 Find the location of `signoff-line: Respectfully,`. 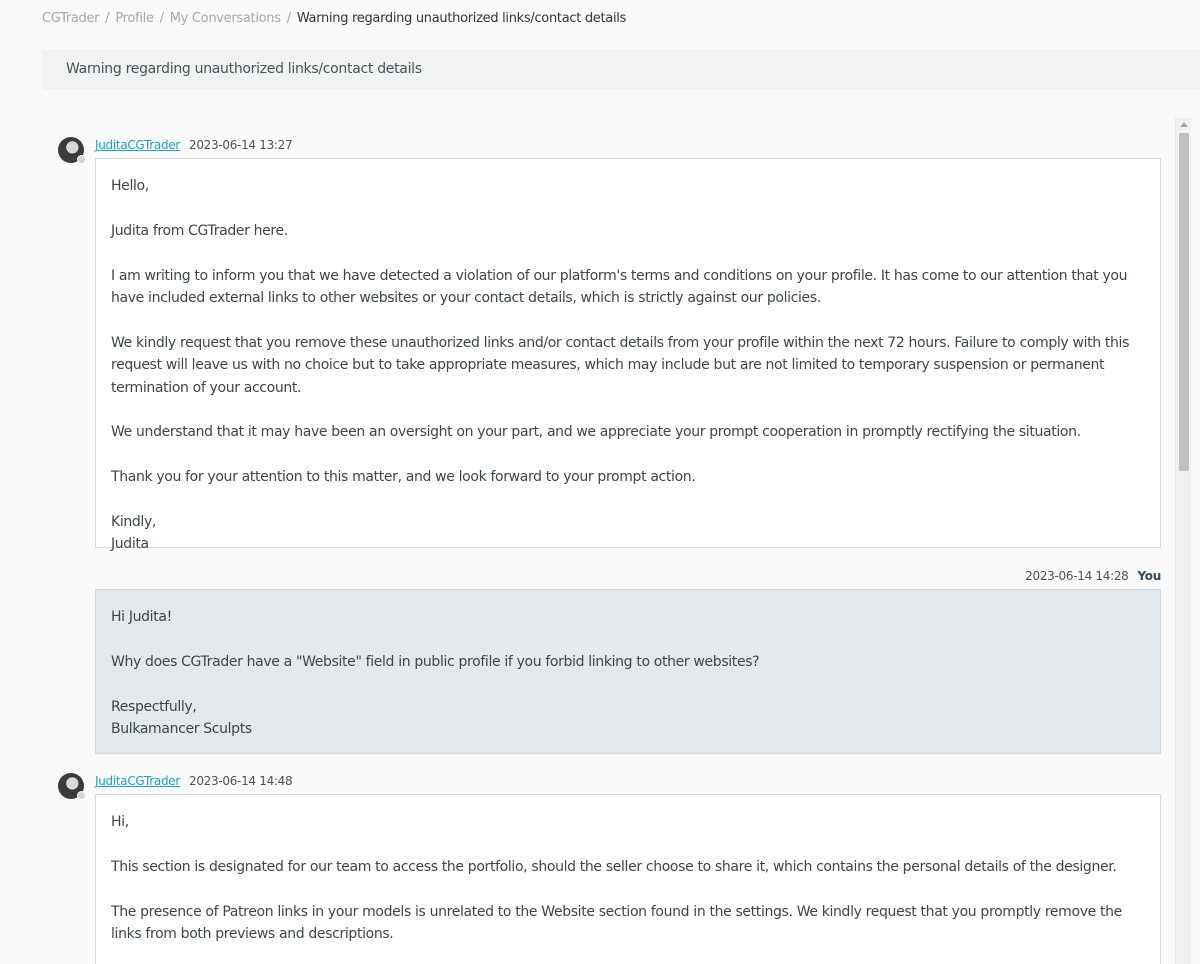

signoff-line: Respectfully, is located at coordinates (154, 706).